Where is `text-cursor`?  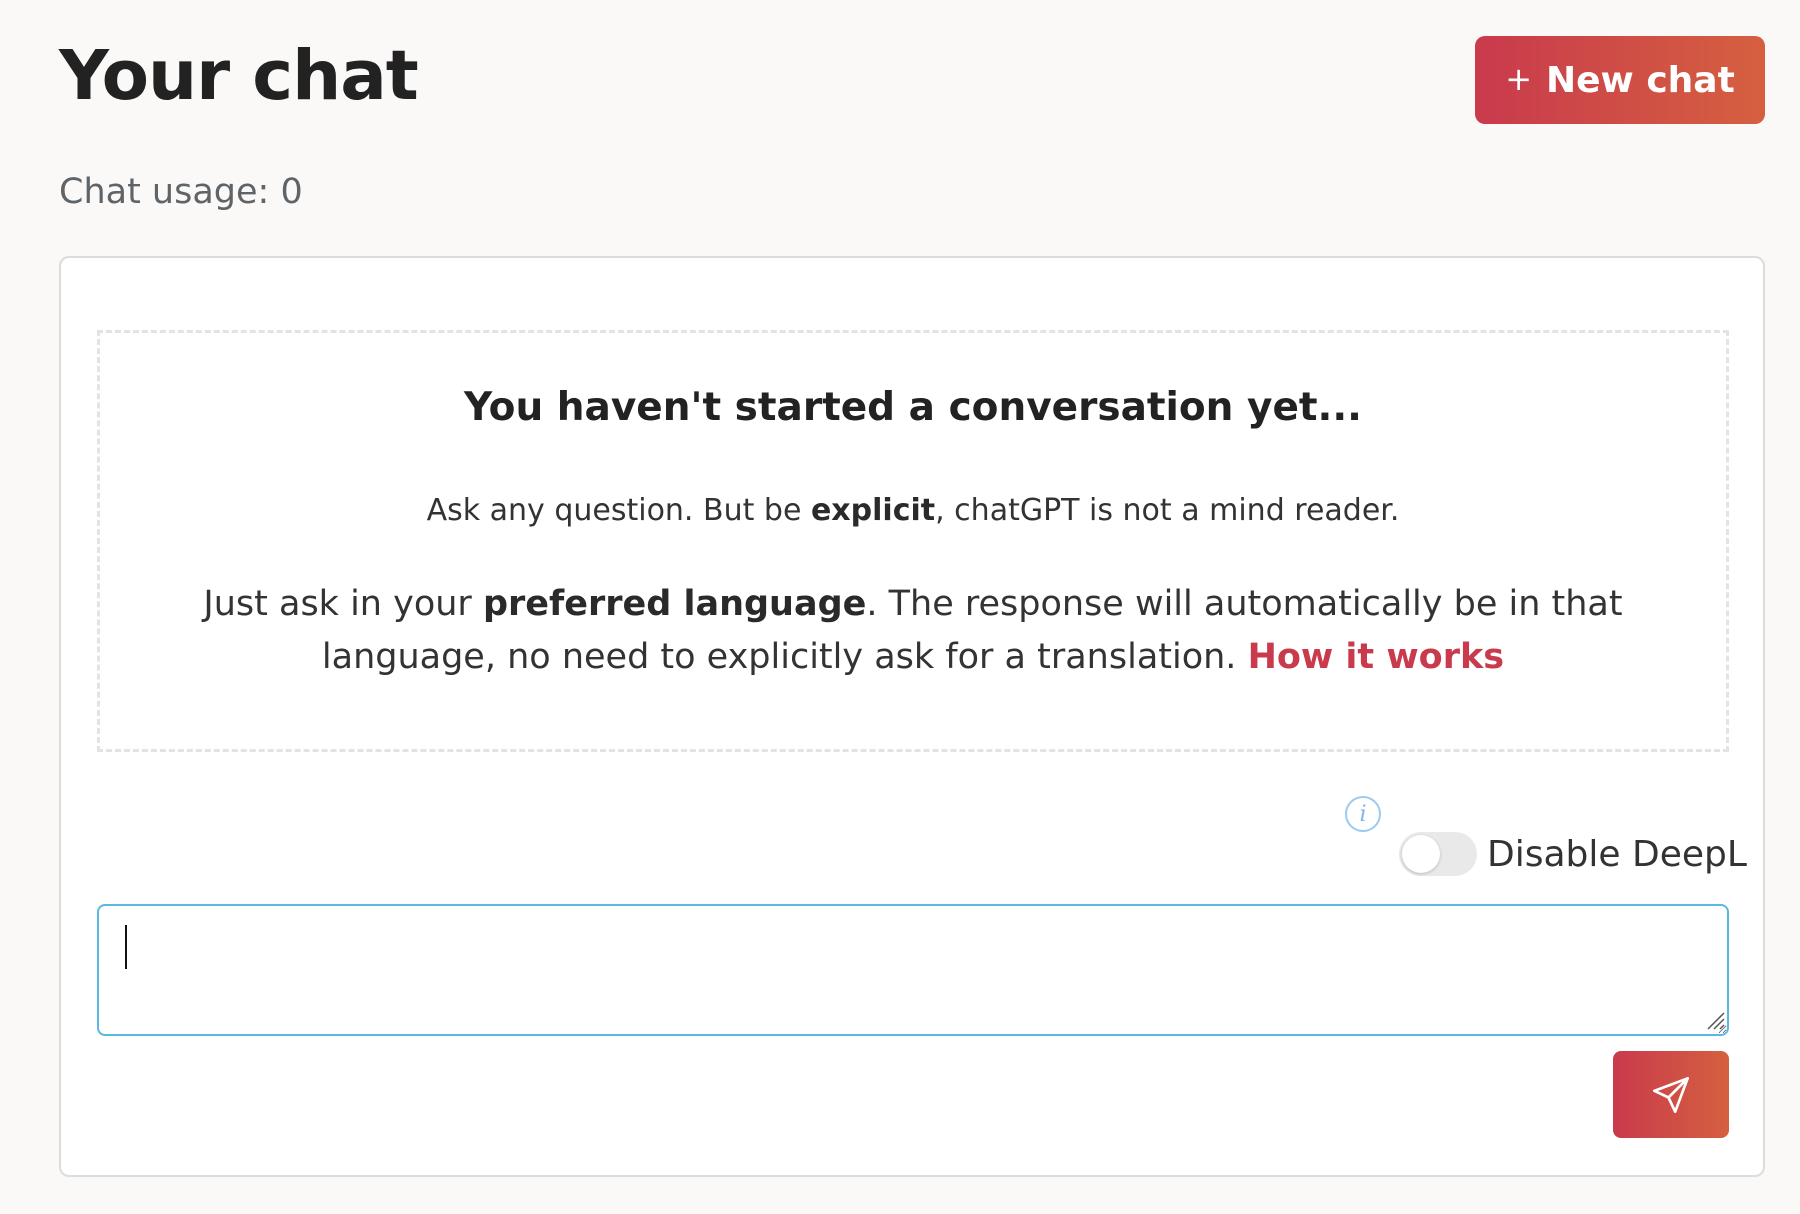 text-cursor is located at coordinates (126, 947).